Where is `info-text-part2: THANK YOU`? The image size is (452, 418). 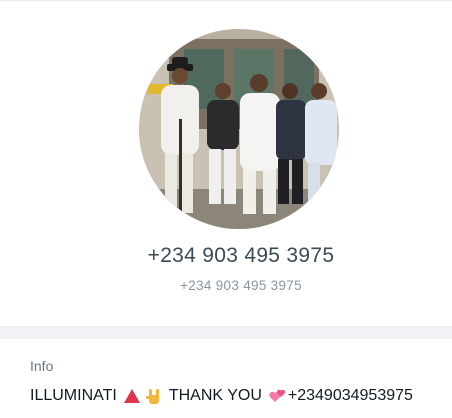
info-text-part2: THANK YOU is located at coordinates (215, 395).